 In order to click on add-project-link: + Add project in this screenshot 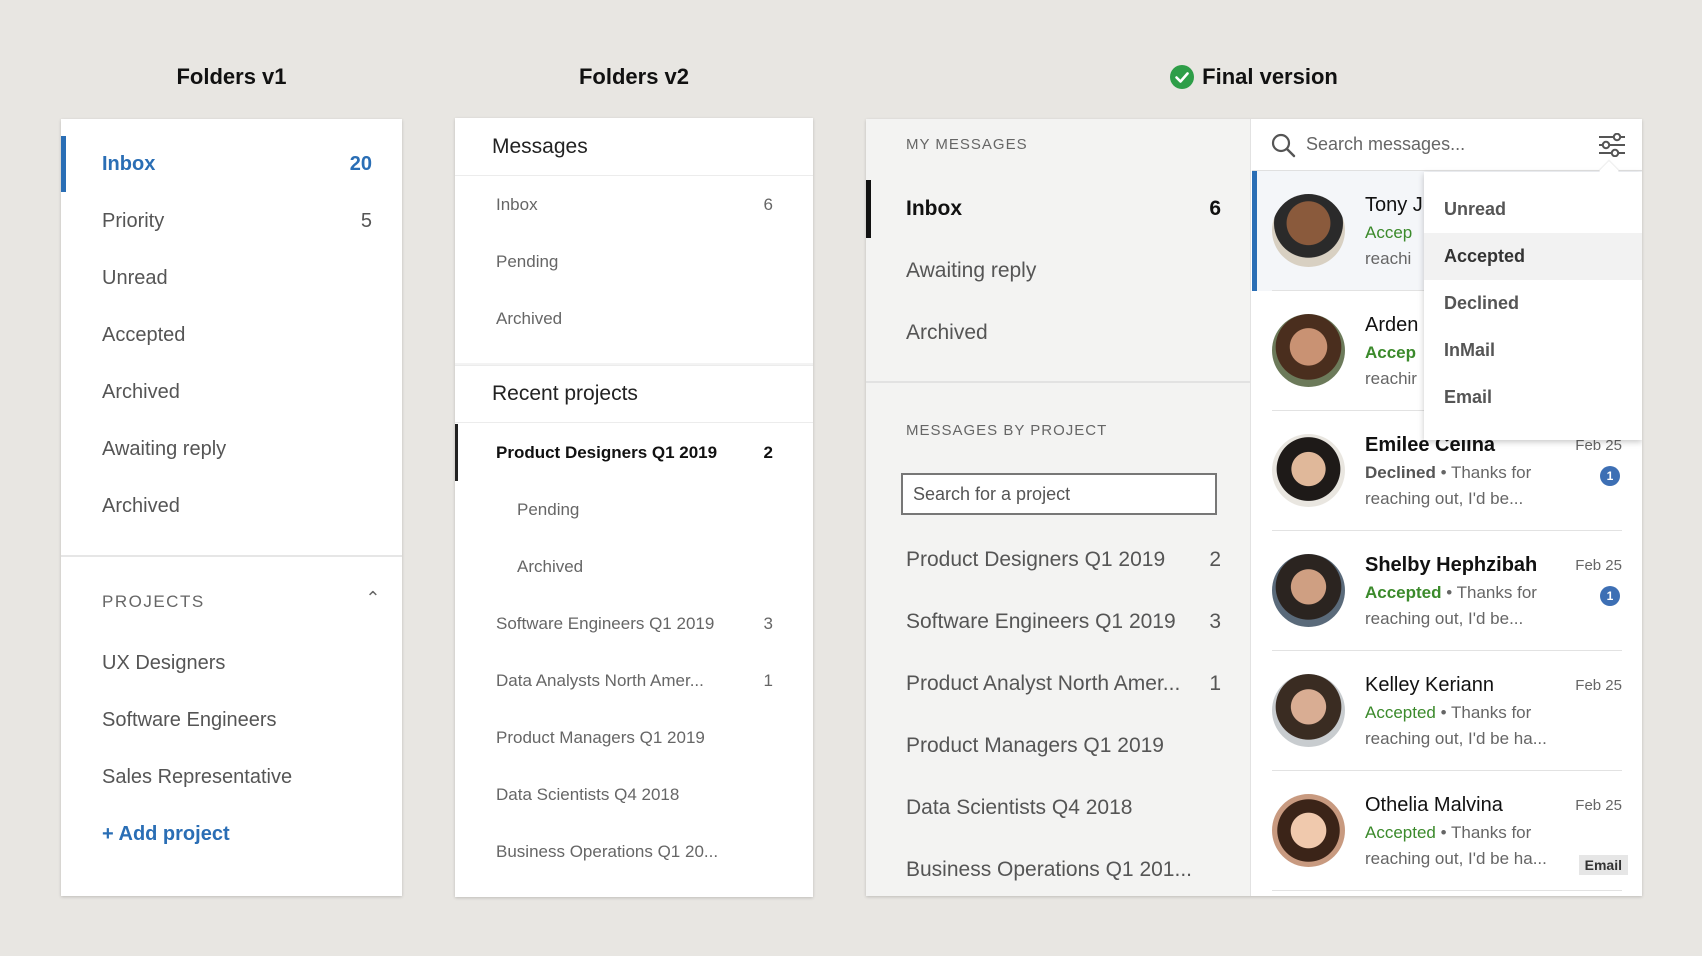, I will do `click(231, 834)`.